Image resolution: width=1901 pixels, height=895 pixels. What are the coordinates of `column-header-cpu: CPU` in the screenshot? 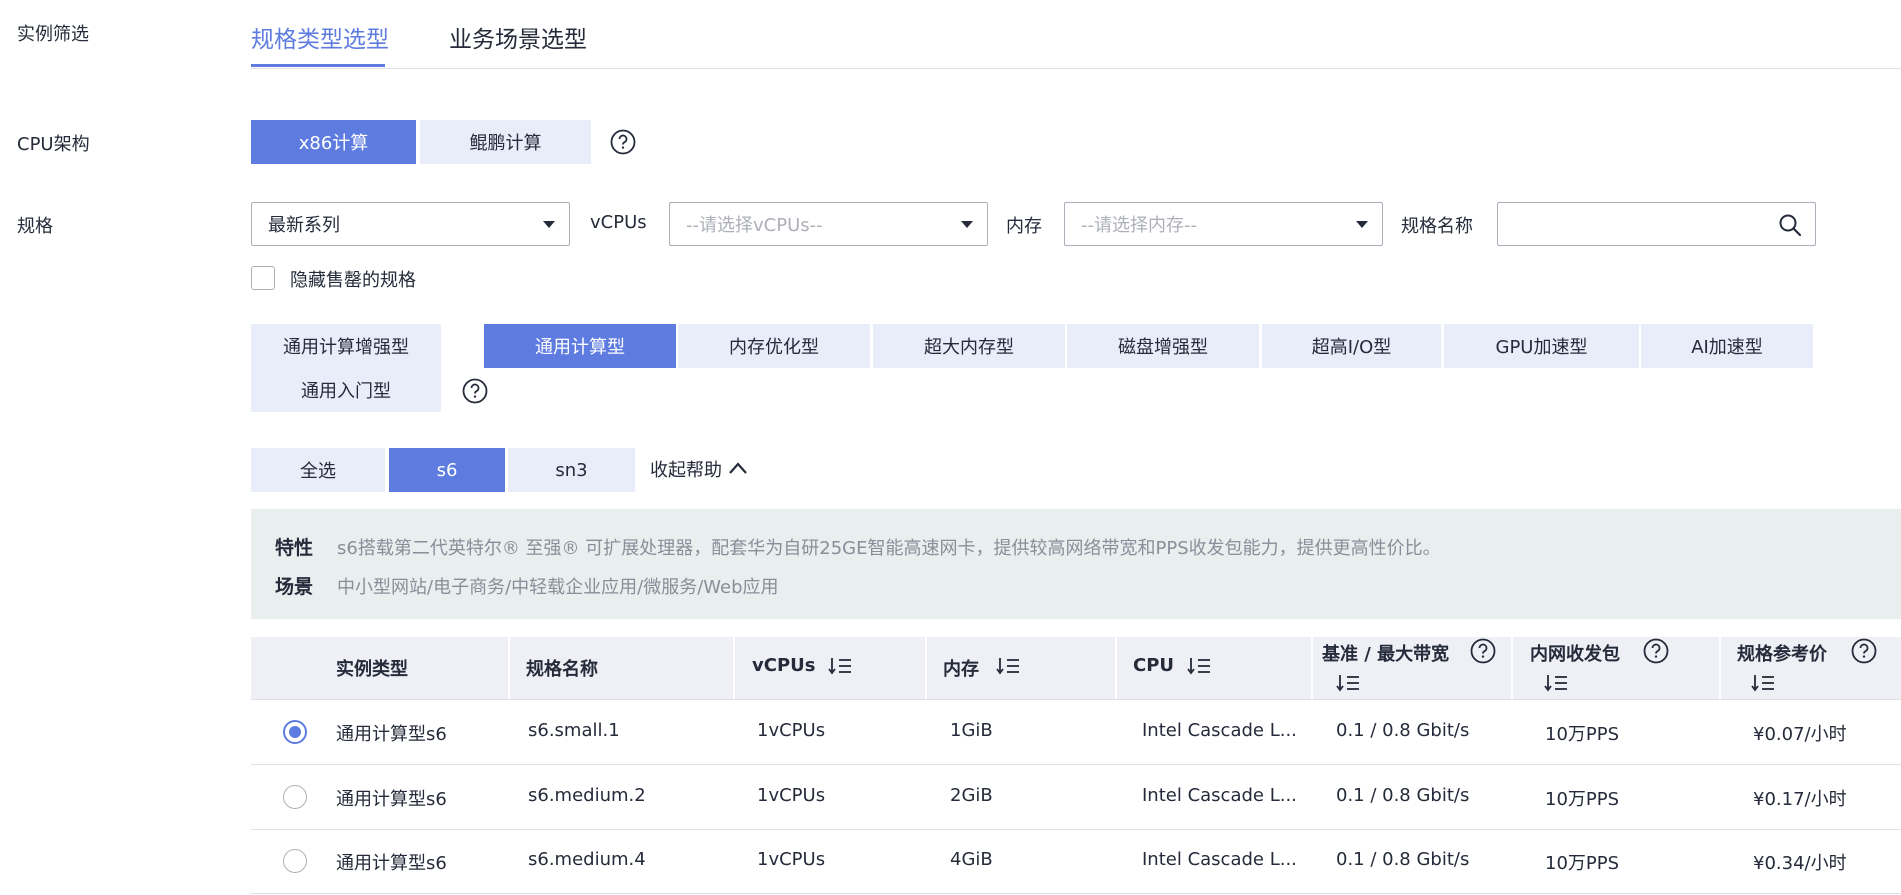 It's located at (1154, 665).